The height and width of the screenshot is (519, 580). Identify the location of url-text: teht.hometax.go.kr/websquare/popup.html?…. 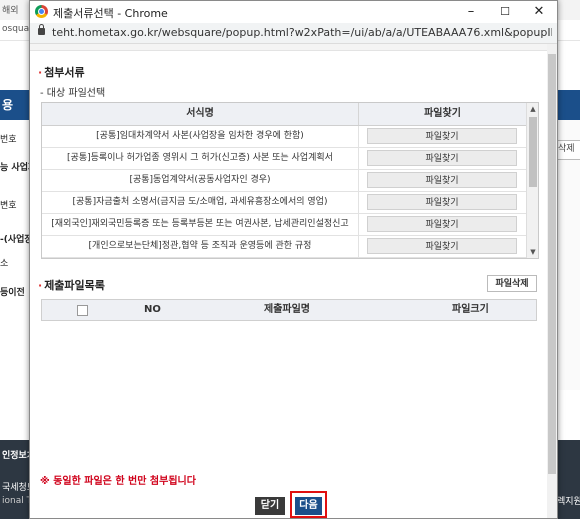
(302, 32).